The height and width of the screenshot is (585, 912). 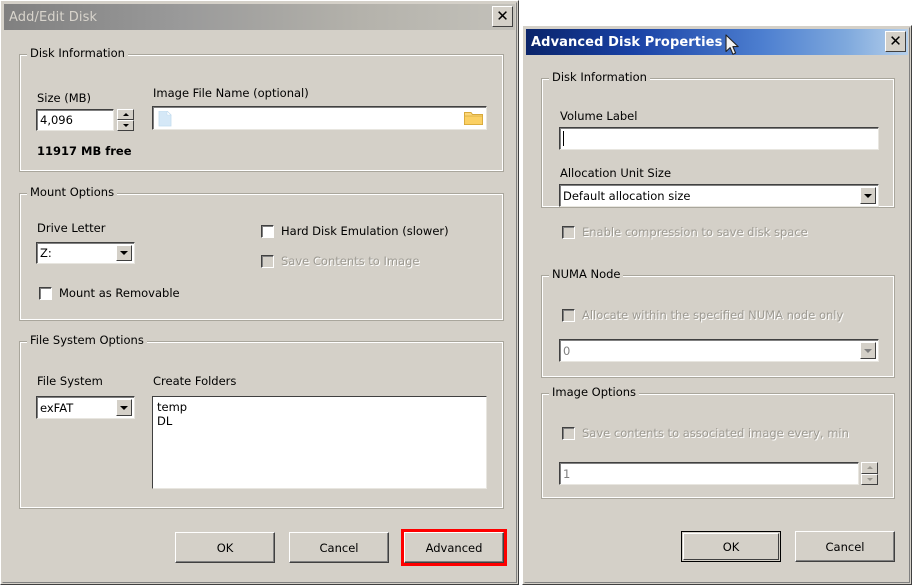 What do you see at coordinates (71, 228) in the screenshot?
I see `drive-letter-label: Drive Letter` at bounding box center [71, 228].